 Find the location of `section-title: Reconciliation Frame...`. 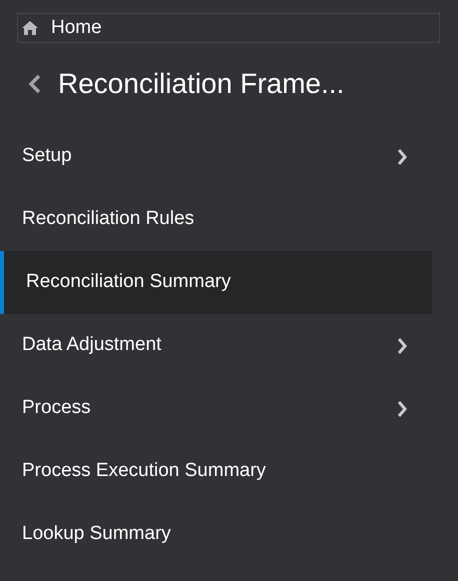

section-title: Reconciliation Frame... is located at coordinates (201, 84).